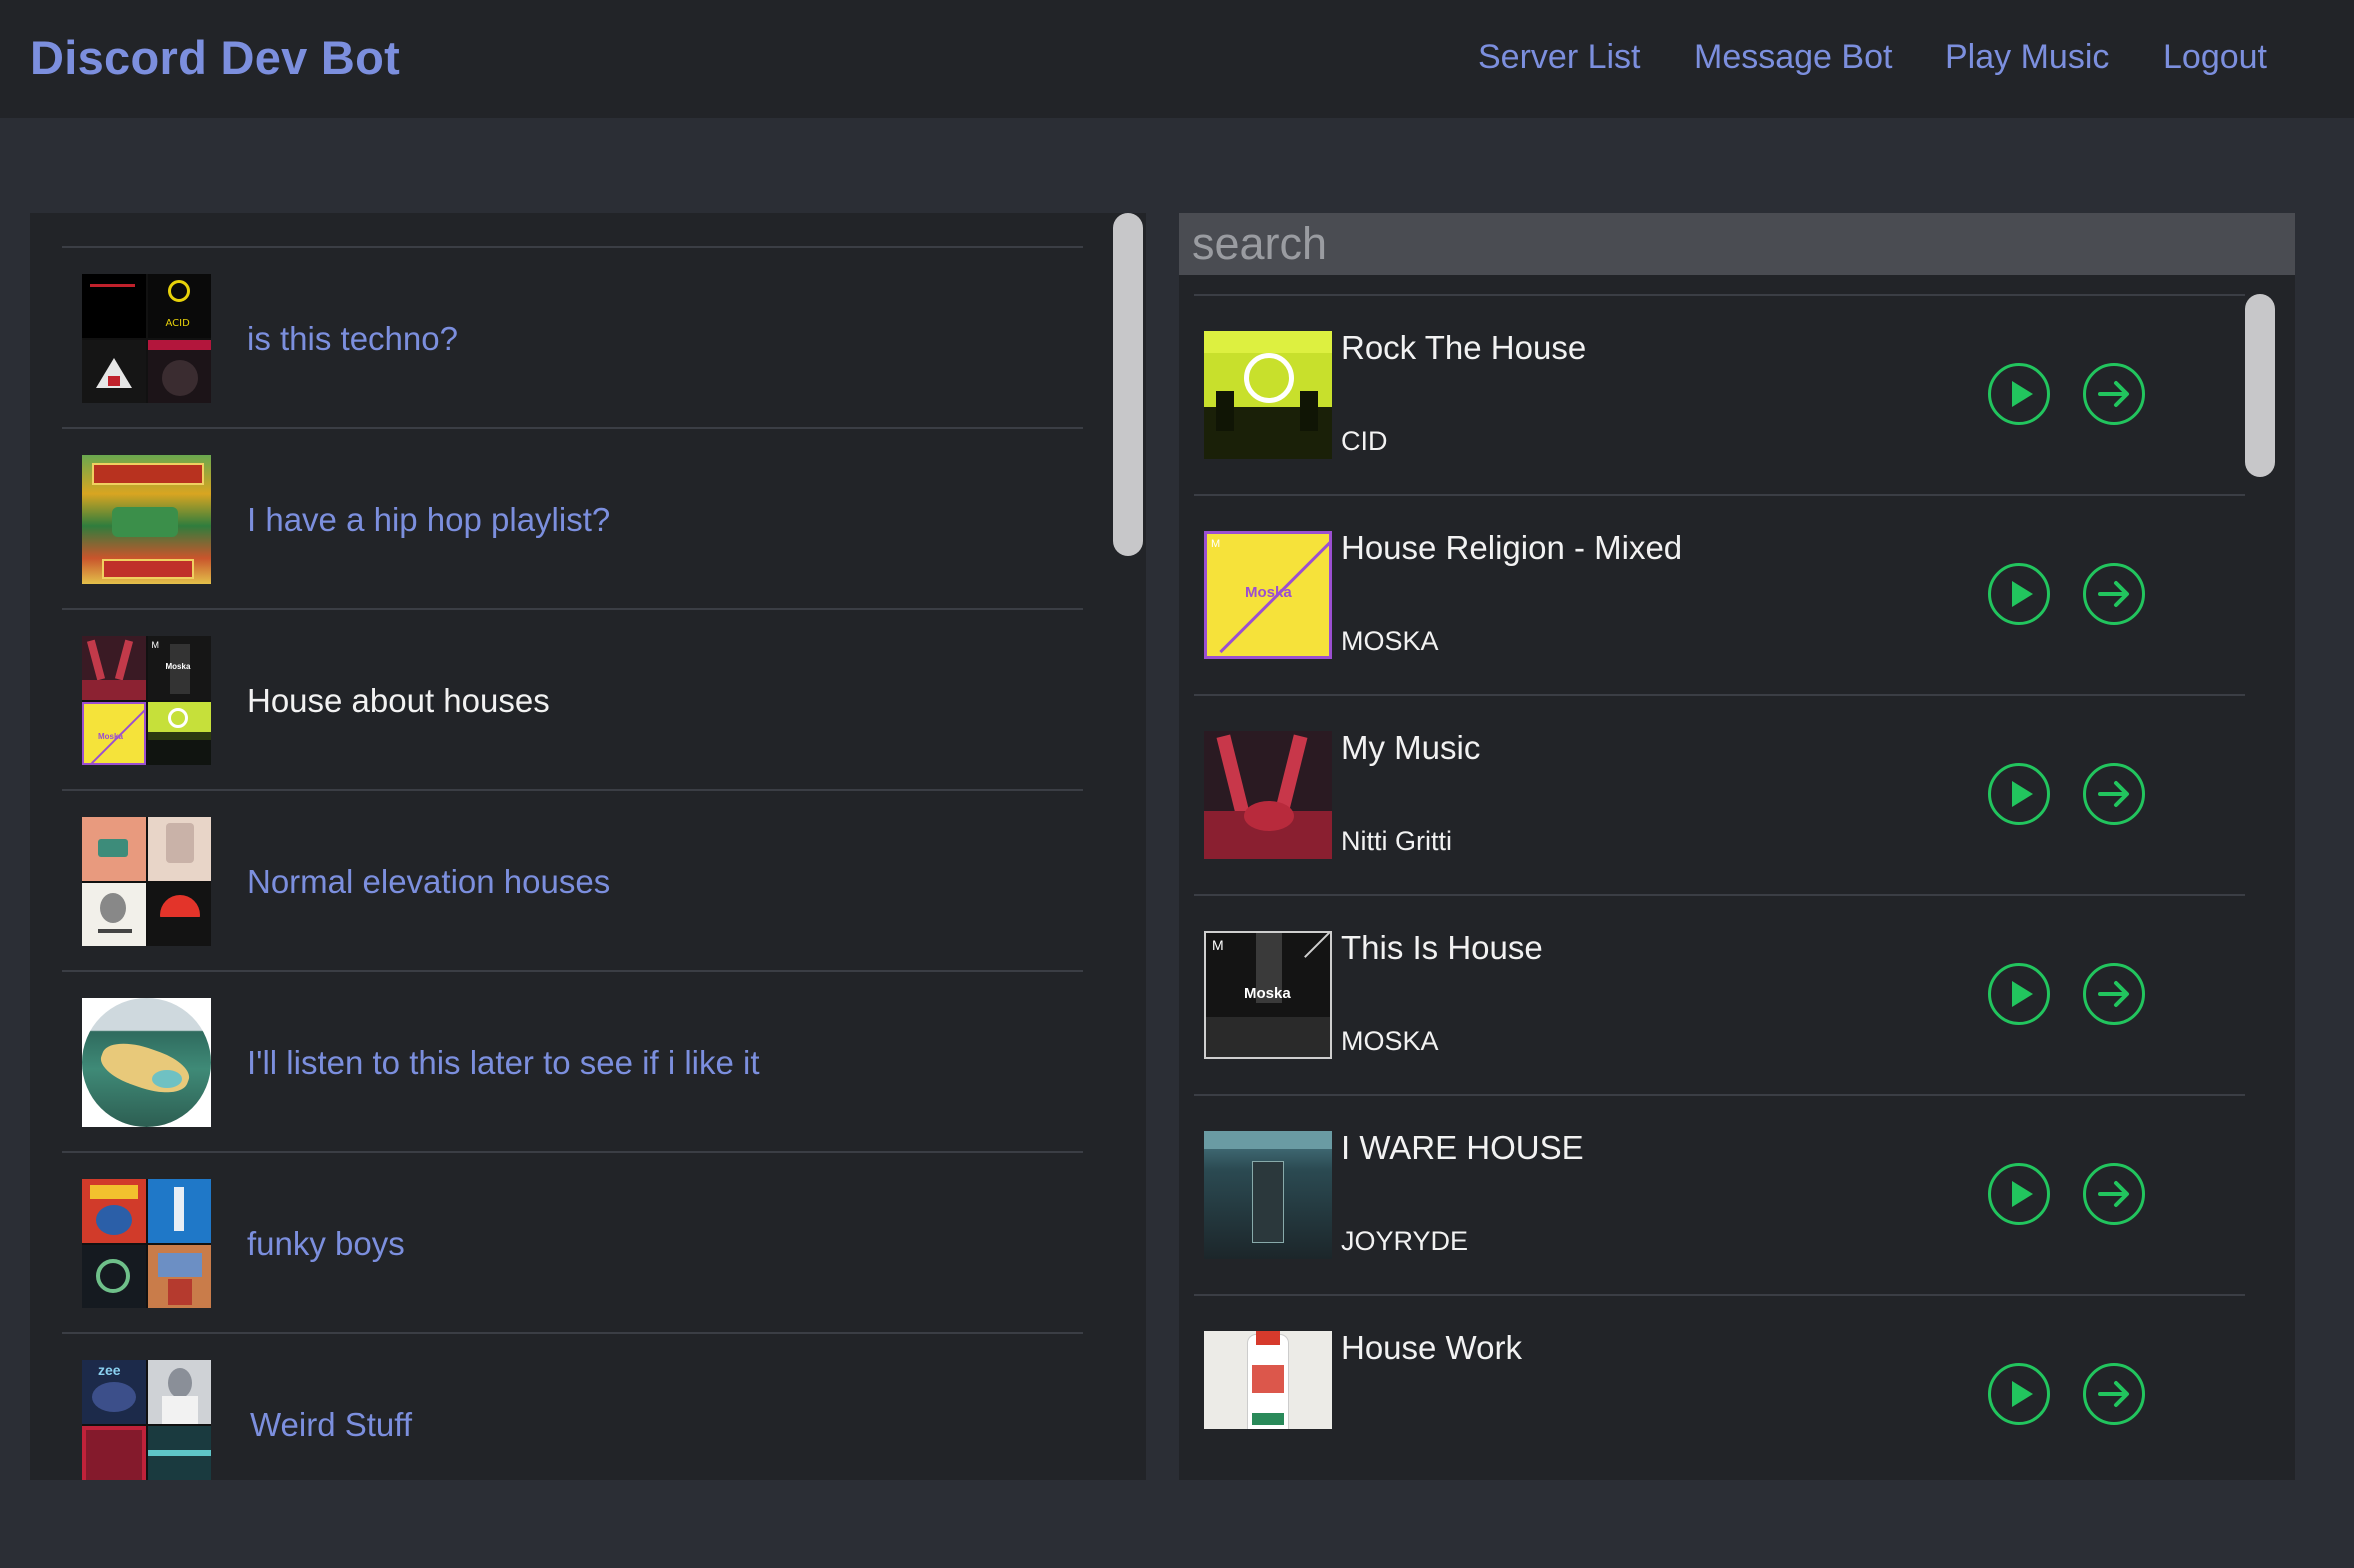 This screenshot has height=1568, width=2354. What do you see at coordinates (352, 338) in the screenshot?
I see `playlist-name: is this techno?` at bounding box center [352, 338].